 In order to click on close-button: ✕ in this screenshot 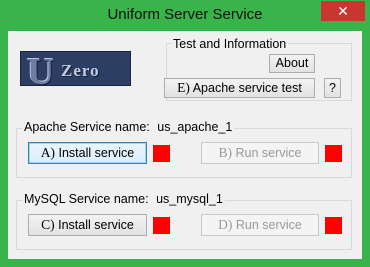, I will do `click(343, 11)`.